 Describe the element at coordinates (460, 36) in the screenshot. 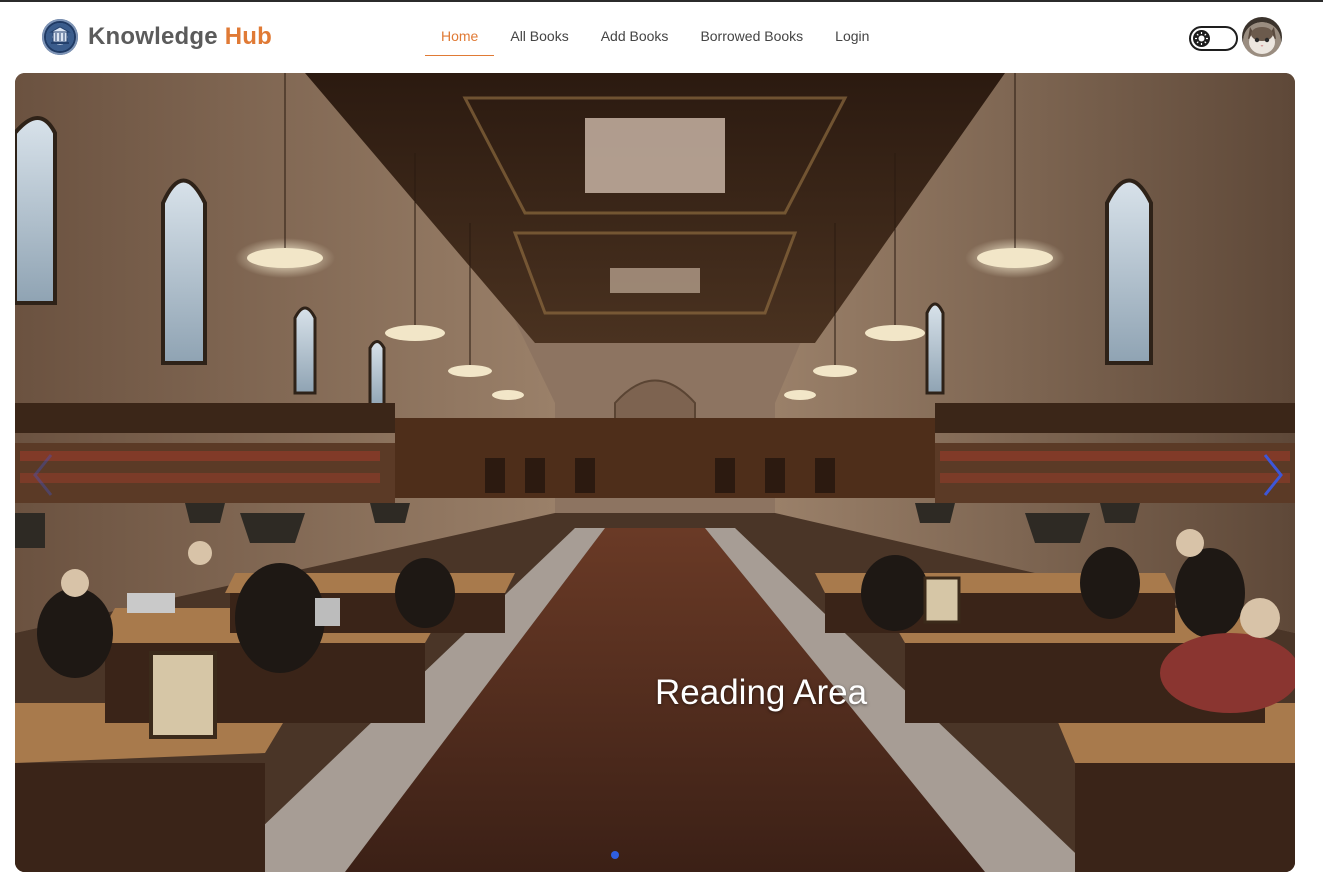

I see `nav-home: Home` at that location.